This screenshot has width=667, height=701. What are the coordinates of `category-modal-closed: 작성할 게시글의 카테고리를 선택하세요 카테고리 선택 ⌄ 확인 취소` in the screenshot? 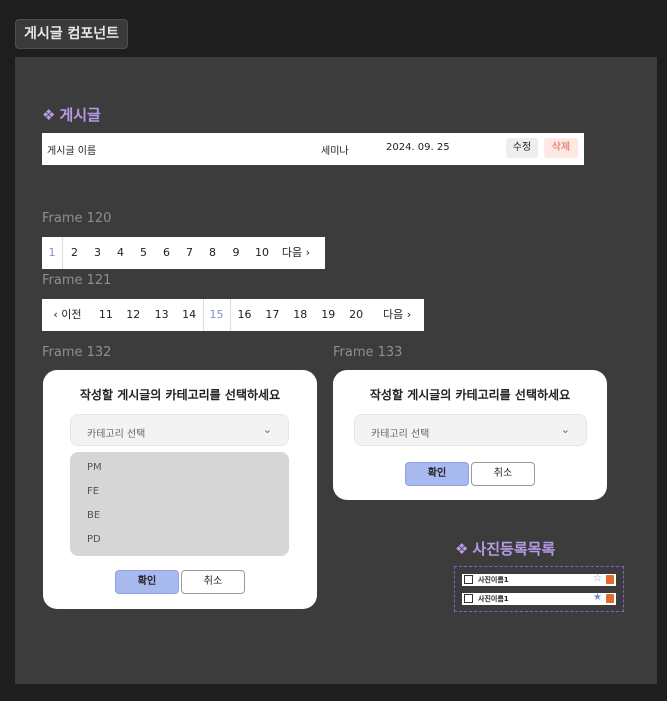 It's located at (470, 435).